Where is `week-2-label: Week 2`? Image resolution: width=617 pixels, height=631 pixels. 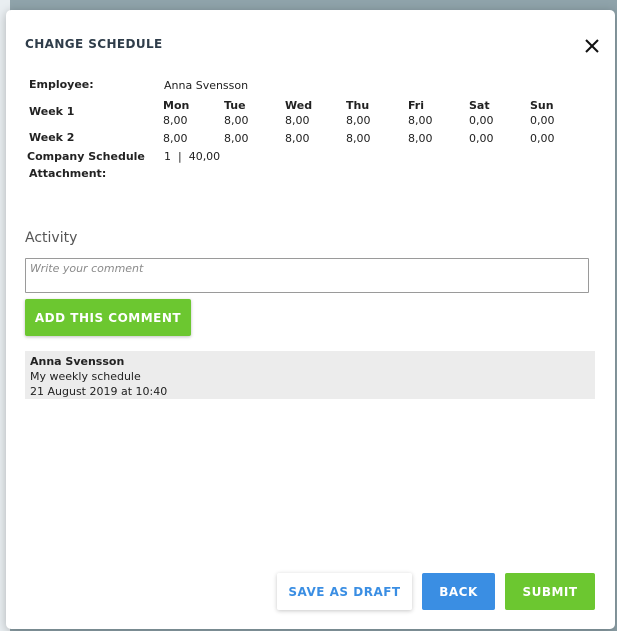
week-2-label: Week 2 is located at coordinates (52, 137).